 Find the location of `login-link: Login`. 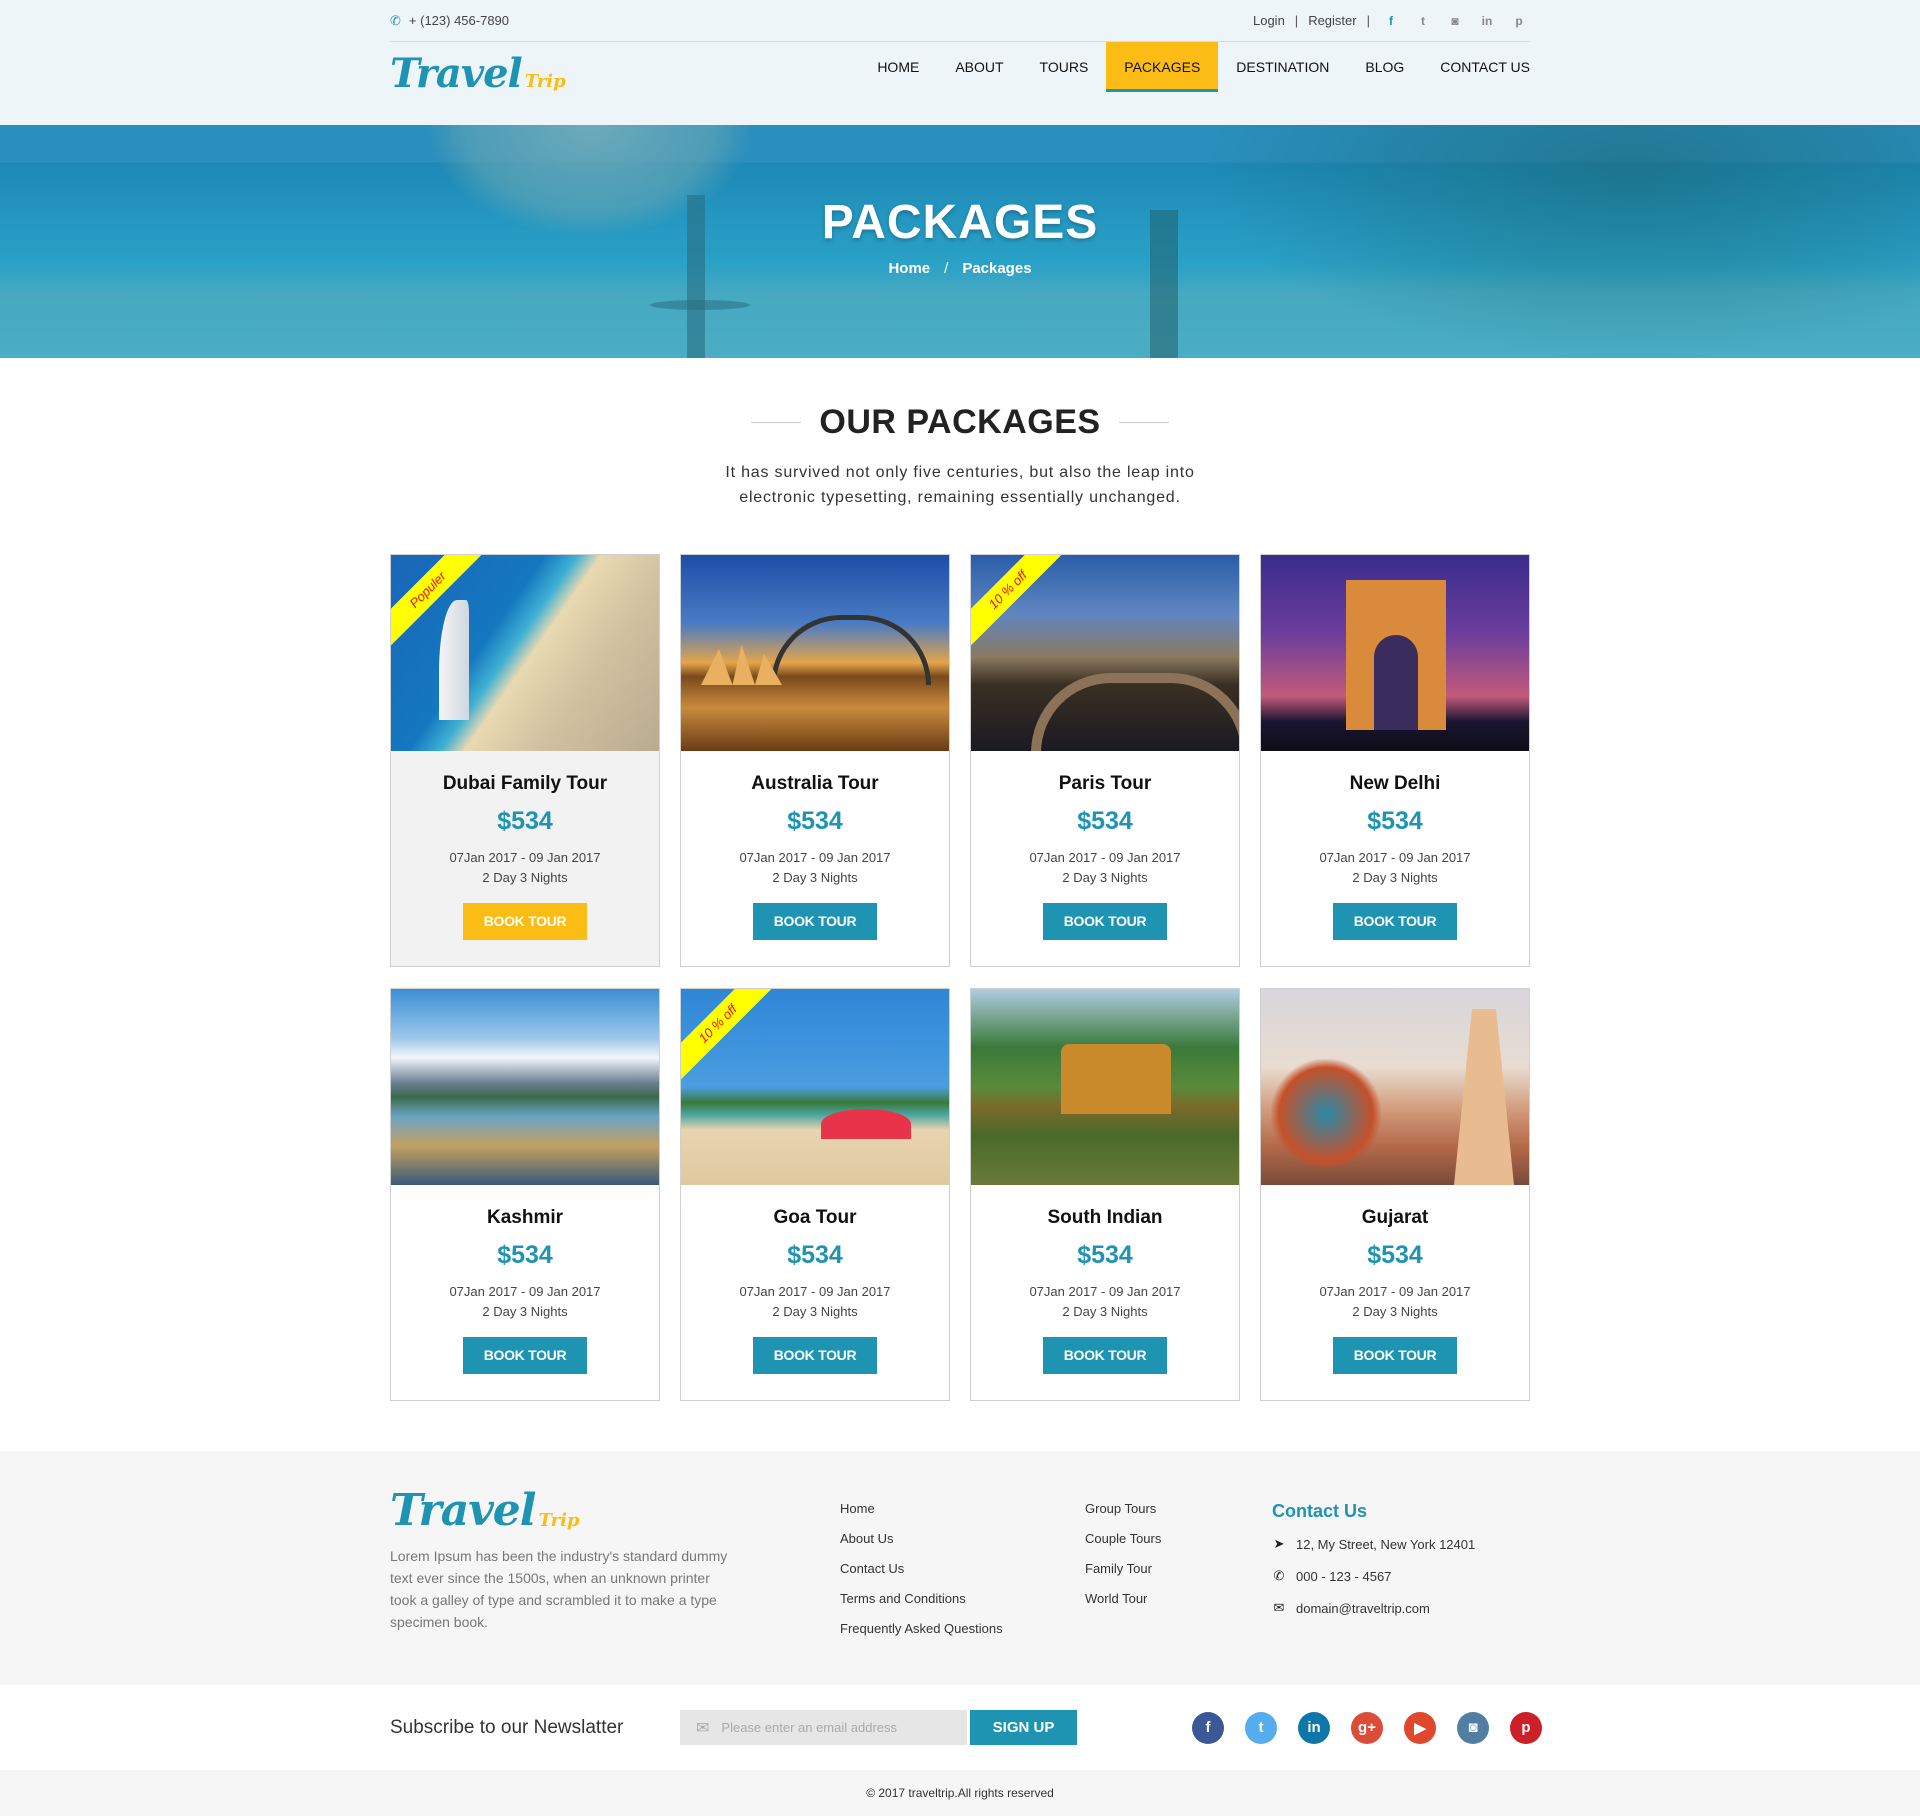

login-link: Login is located at coordinates (1269, 20).